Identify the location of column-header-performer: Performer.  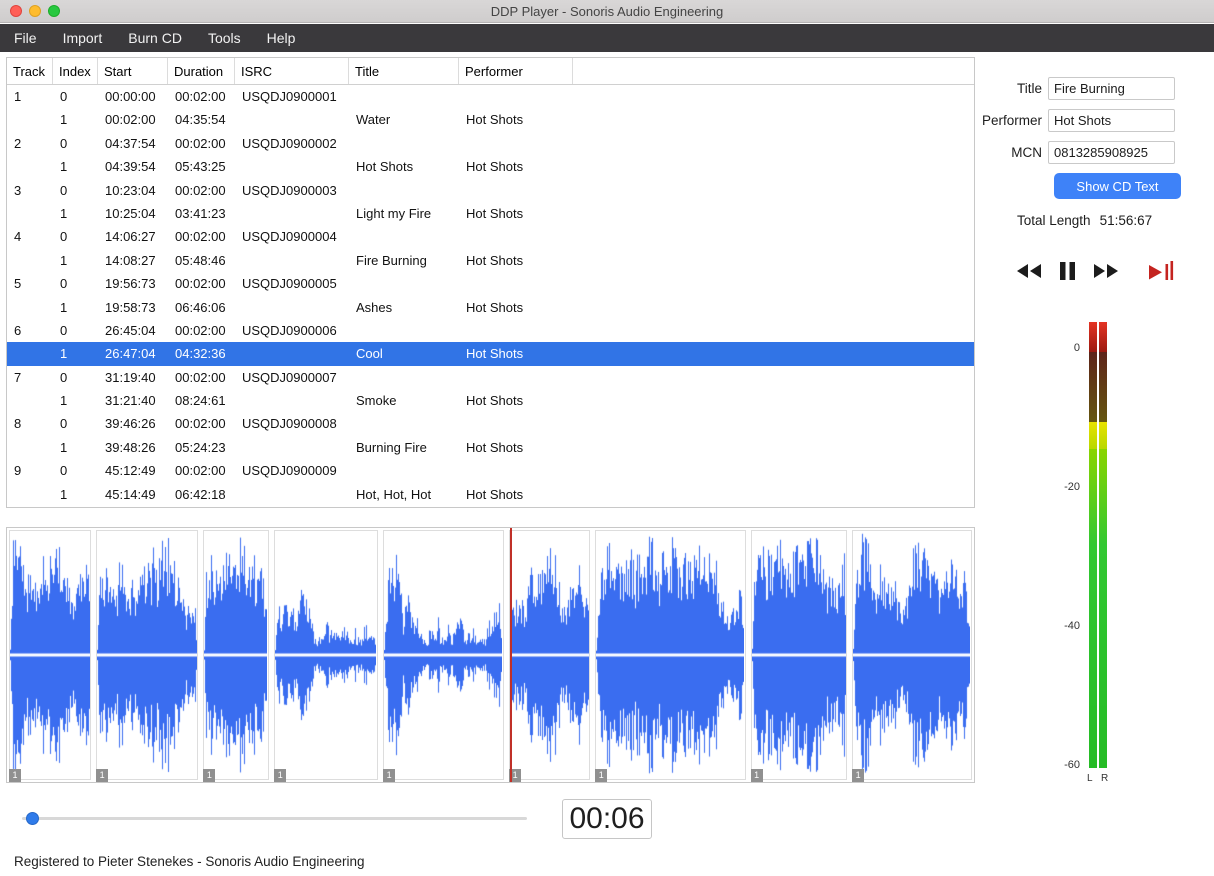
(516, 71).